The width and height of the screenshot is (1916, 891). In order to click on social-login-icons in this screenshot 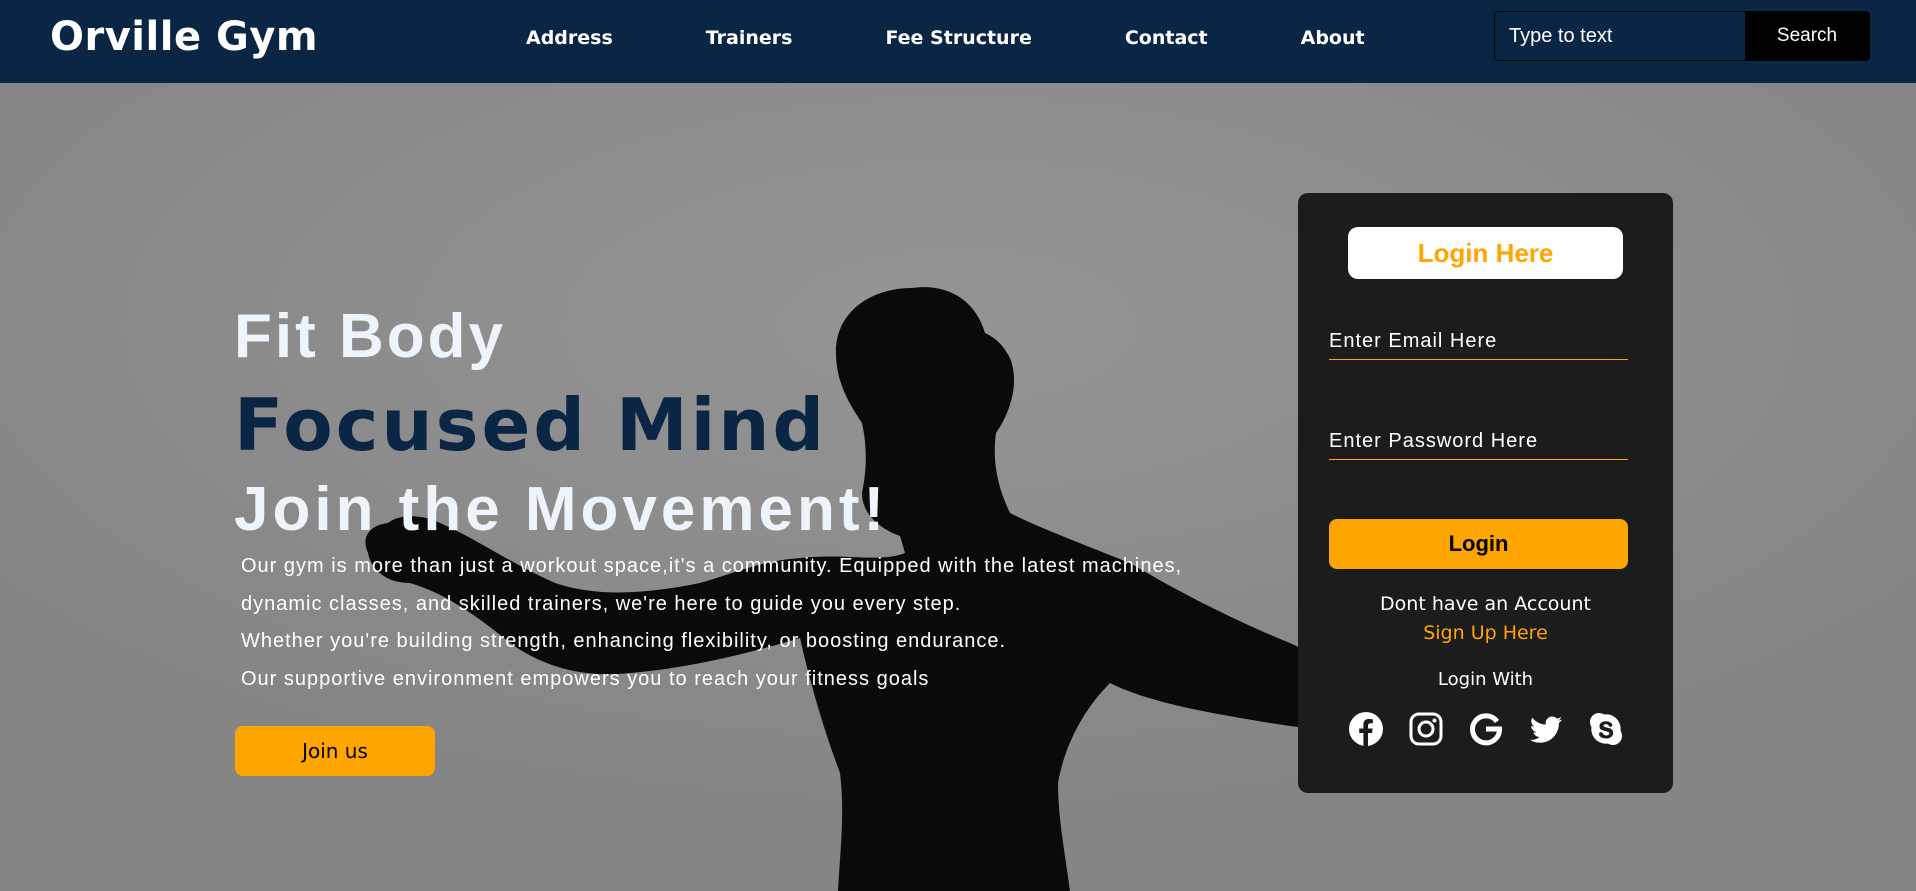, I will do `click(1485, 730)`.